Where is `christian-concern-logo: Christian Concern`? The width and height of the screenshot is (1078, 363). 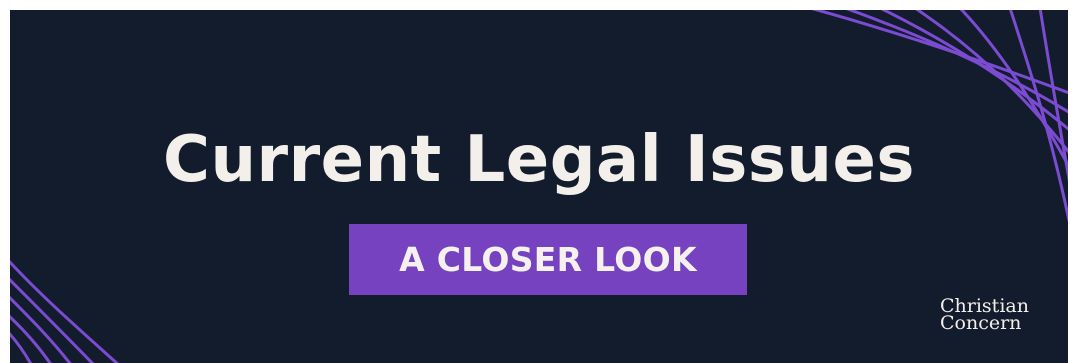
christian-concern-logo: Christian Concern is located at coordinates (990, 315).